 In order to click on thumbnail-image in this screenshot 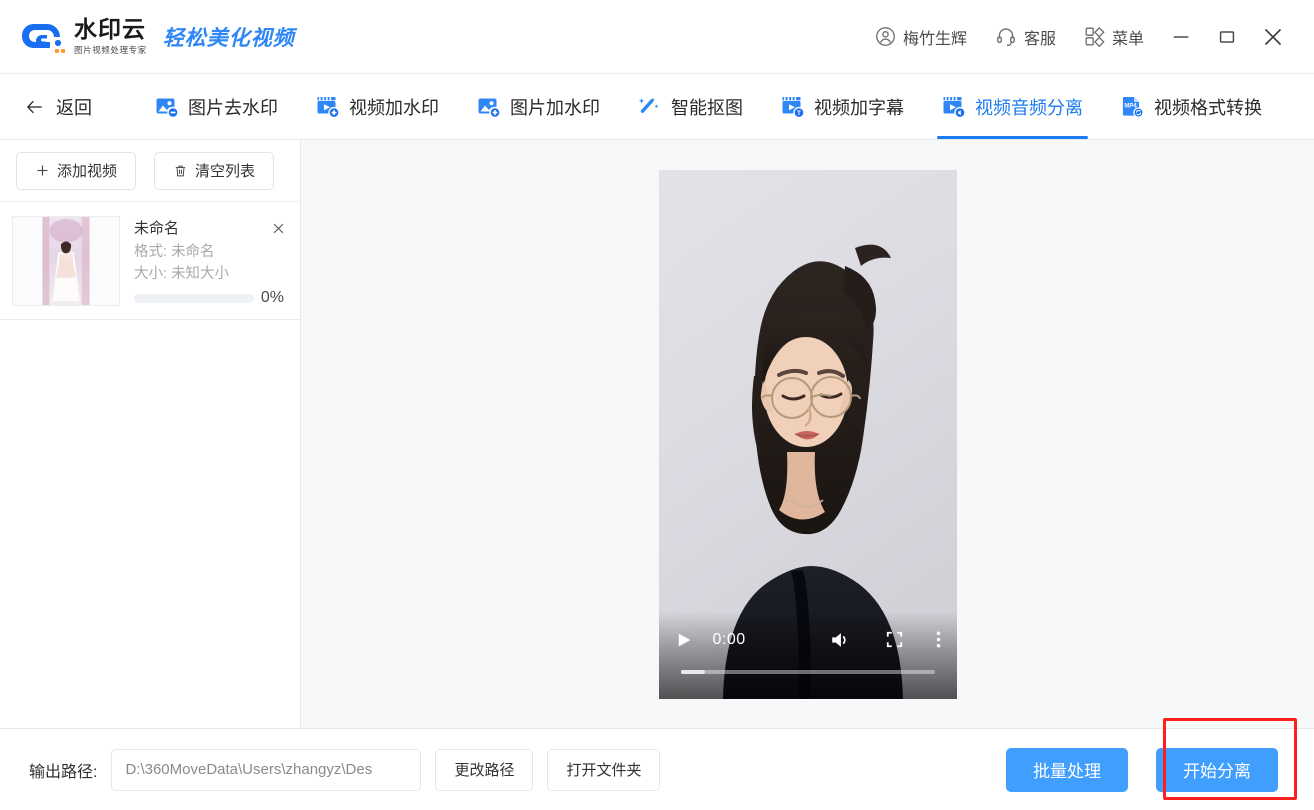, I will do `click(66, 261)`.